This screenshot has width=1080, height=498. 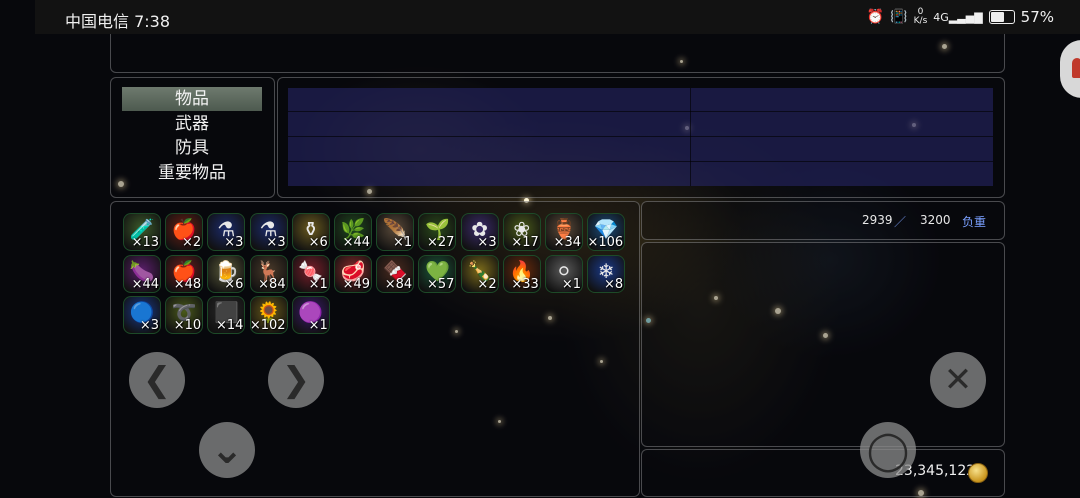 I want to click on item-count: ×57, so click(x=440, y=284).